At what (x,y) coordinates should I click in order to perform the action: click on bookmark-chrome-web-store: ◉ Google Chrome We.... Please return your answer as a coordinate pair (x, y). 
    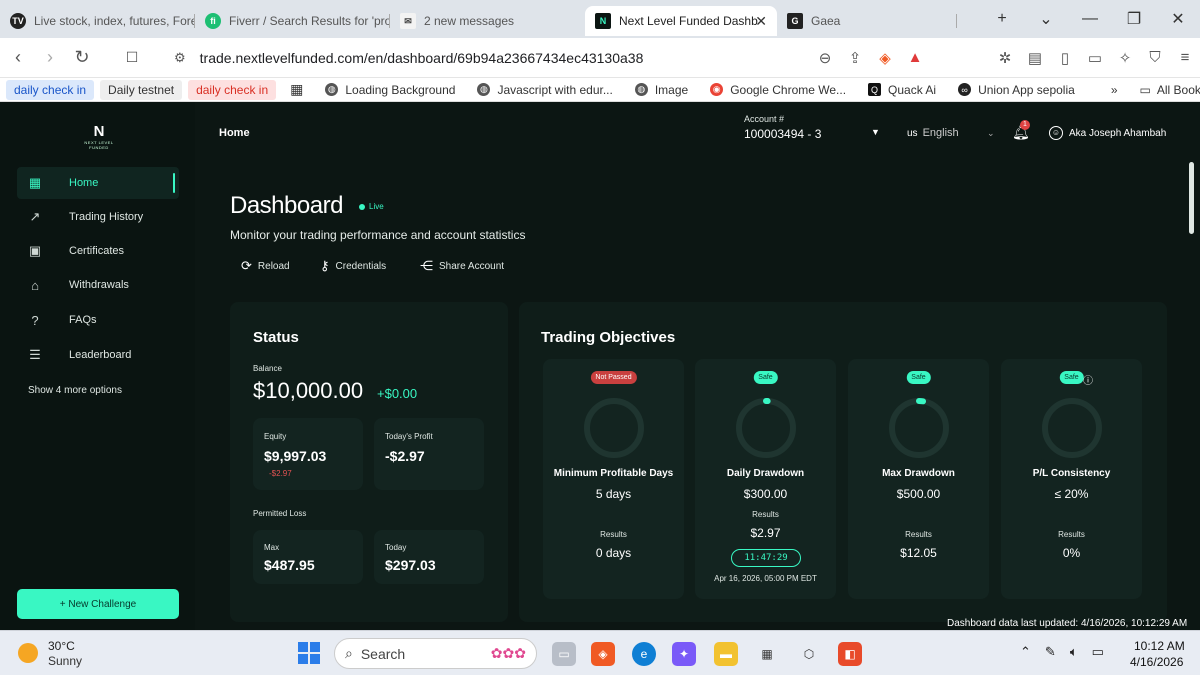
    Looking at the image, I should click on (778, 90).